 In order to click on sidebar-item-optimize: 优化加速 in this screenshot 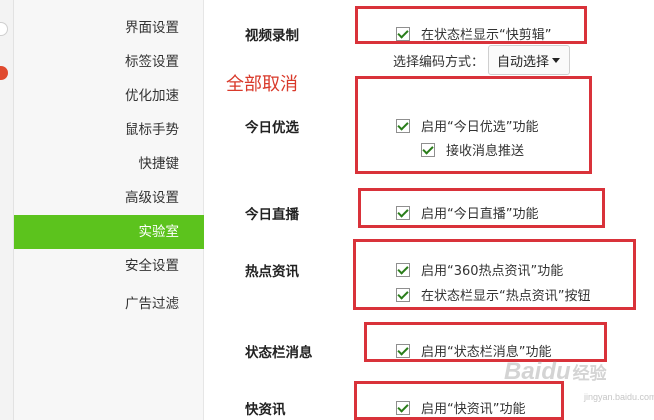, I will do `click(109, 96)`.